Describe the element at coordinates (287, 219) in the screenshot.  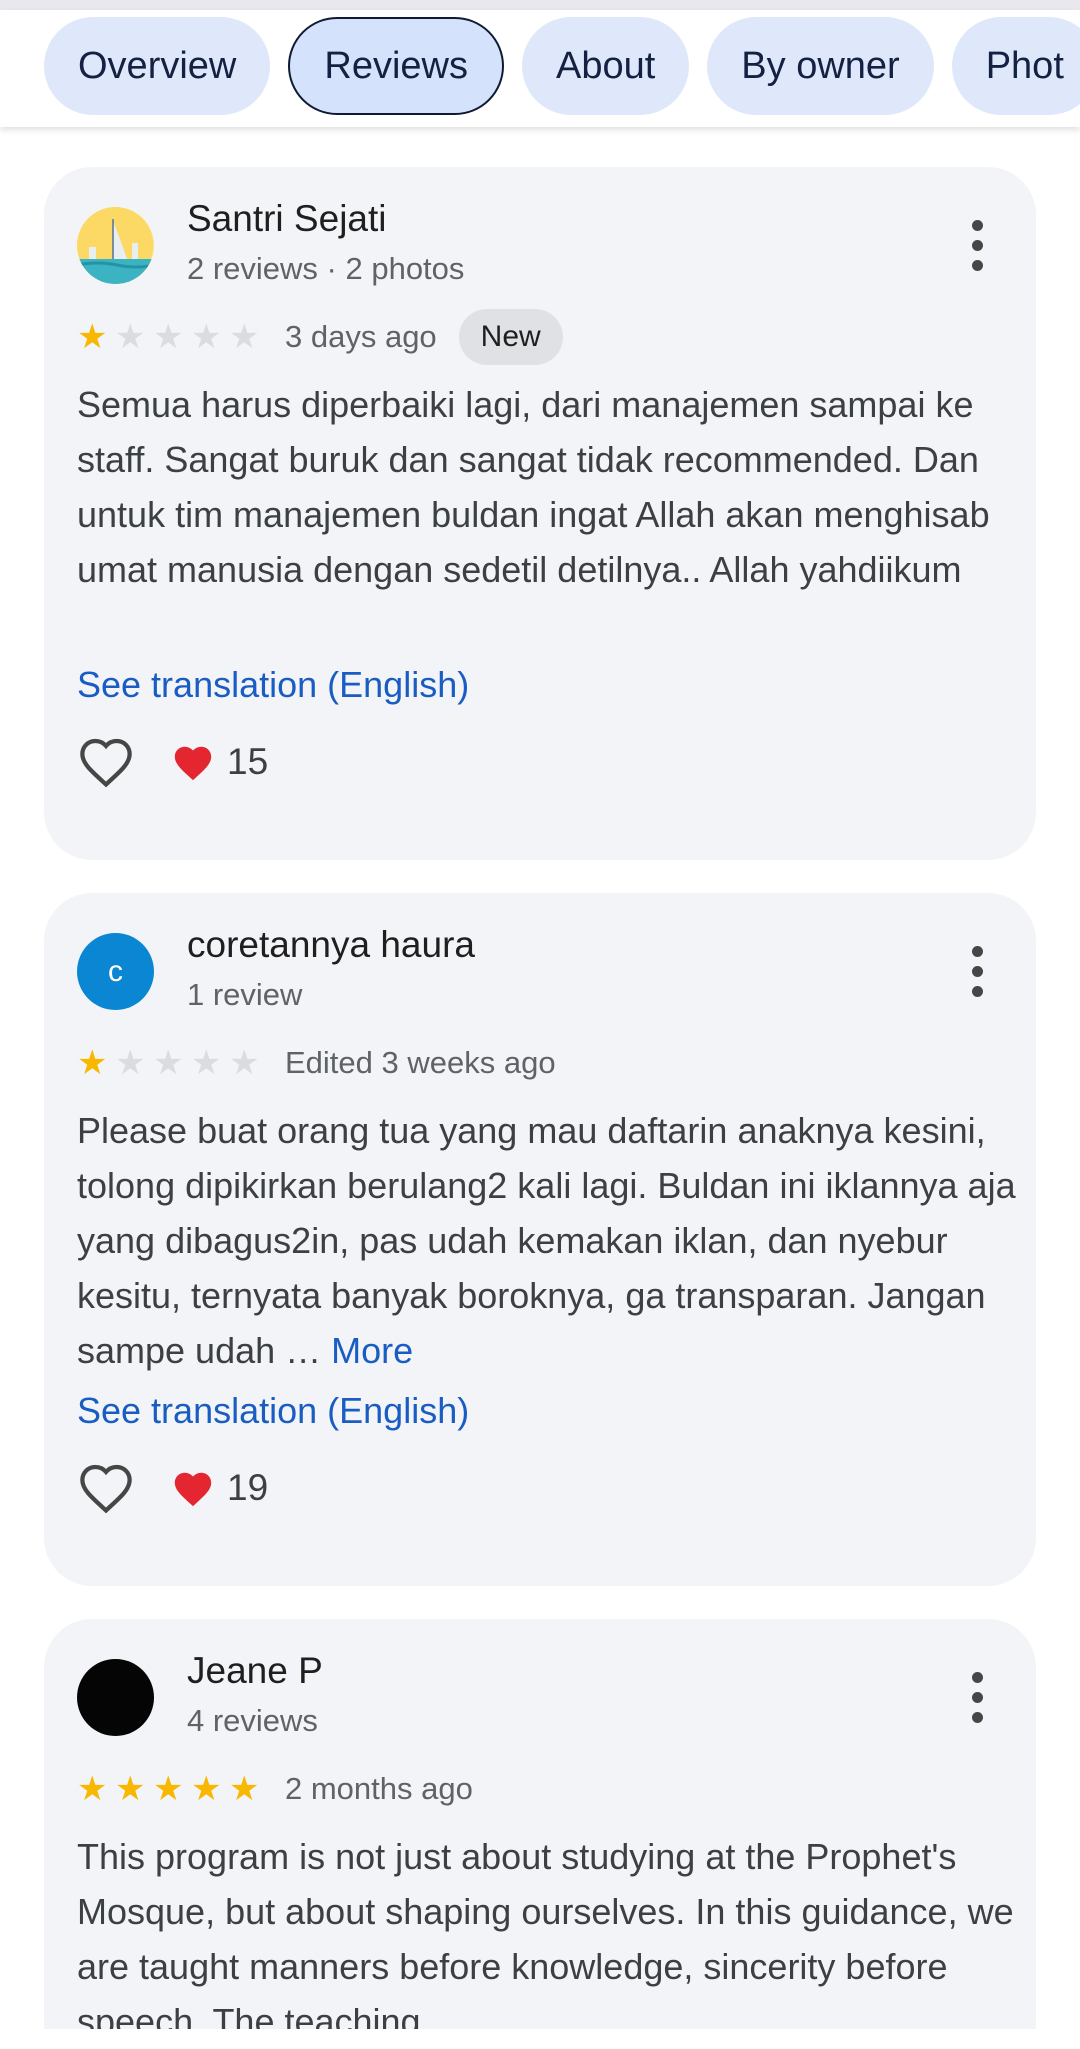
I see `reviewer-name: Santri Sejati` at that location.